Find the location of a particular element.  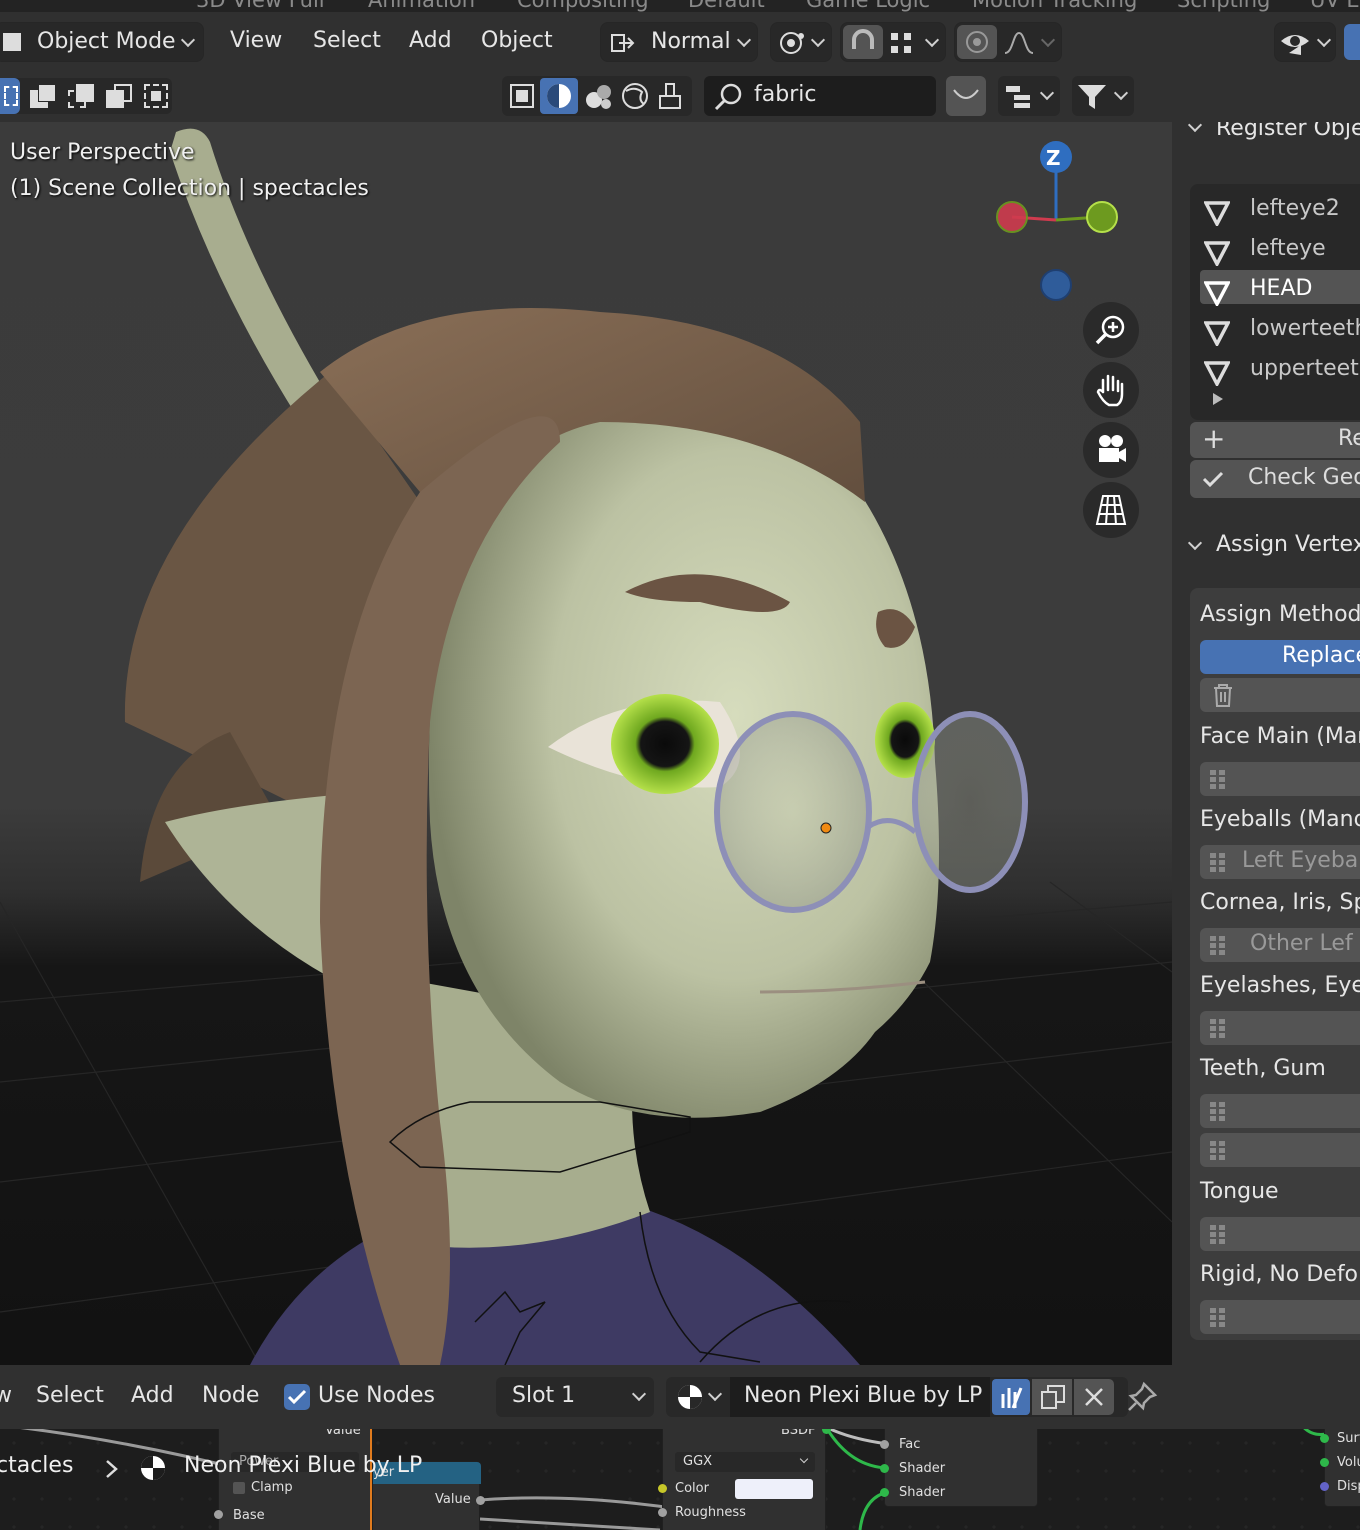

select-extend-button is located at coordinates (43, 96).